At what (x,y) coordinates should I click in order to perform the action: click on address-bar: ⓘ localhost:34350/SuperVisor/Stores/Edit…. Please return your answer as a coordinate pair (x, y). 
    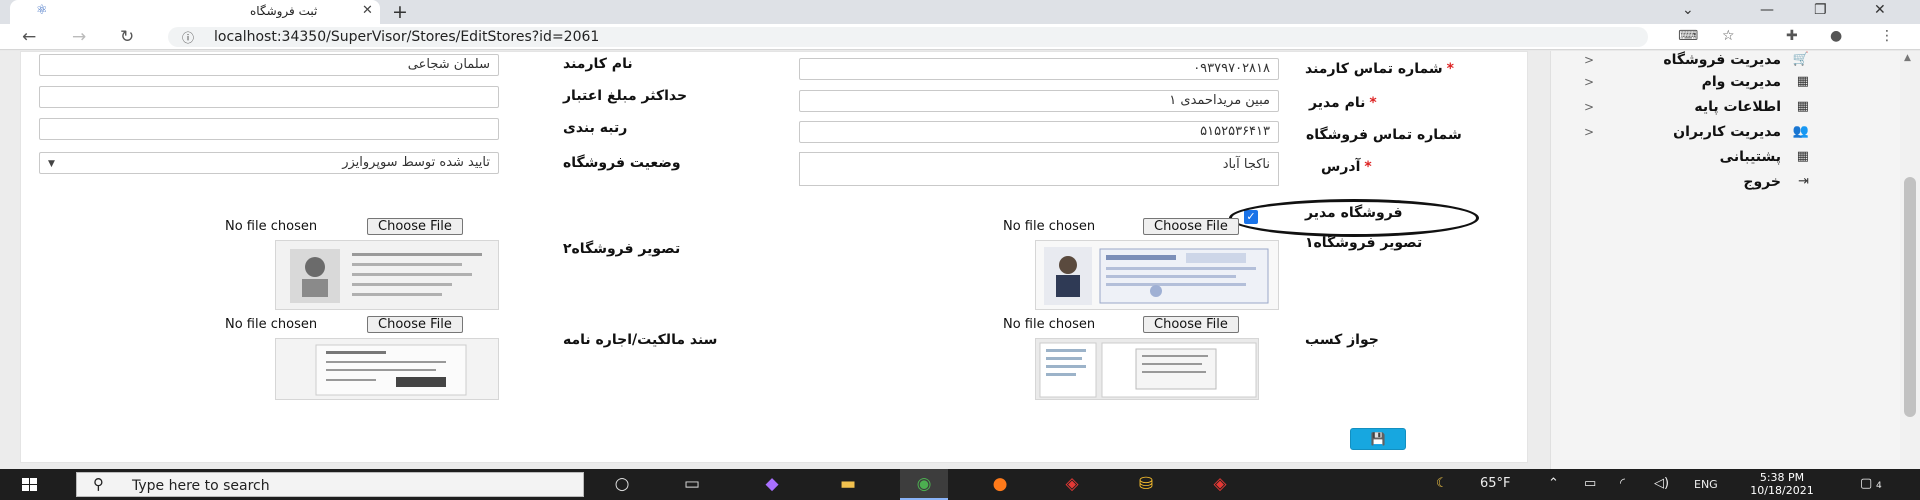
    Looking at the image, I should click on (908, 37).